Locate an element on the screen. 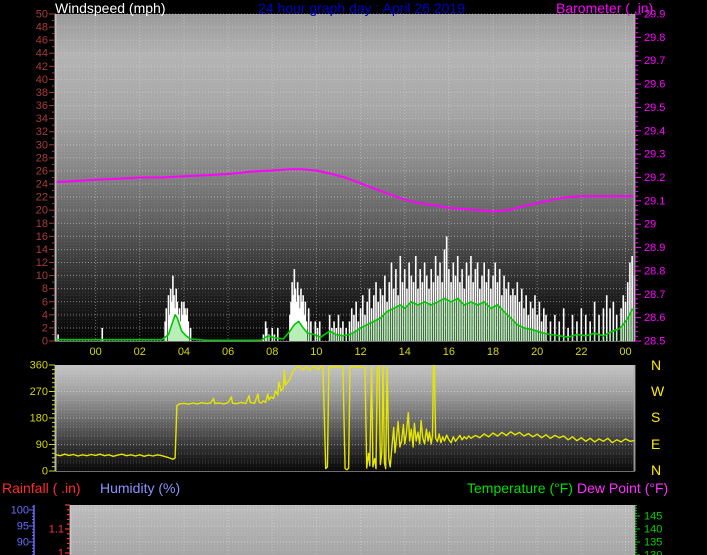 The width and height of the screenshot is (707, 555). svg-text: 04 is located at coordinates (184, 352).